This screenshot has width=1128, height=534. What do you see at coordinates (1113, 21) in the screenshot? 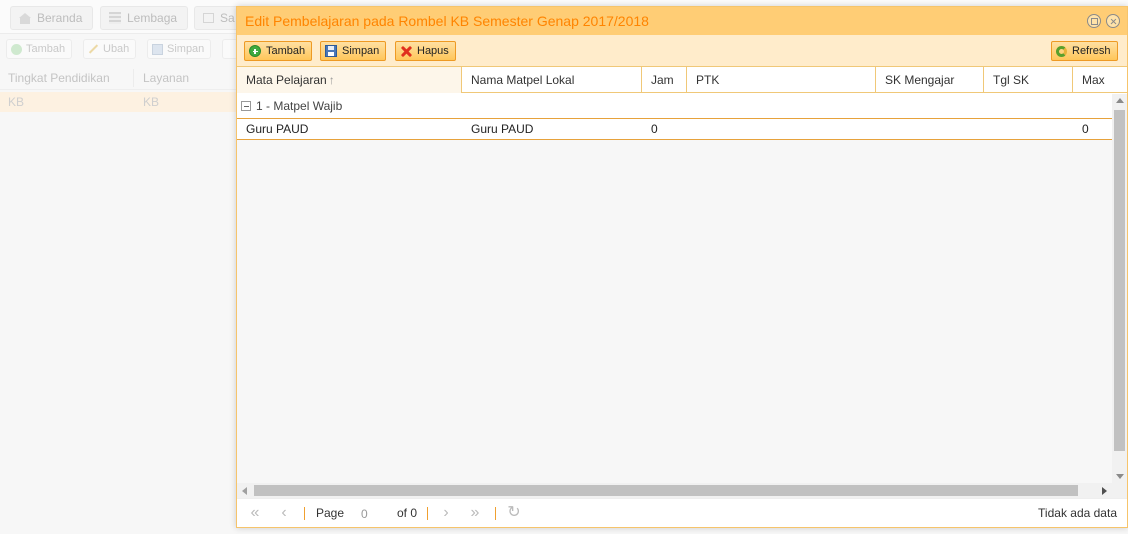
I see `close-icon` at bounding box center [1113, 21].